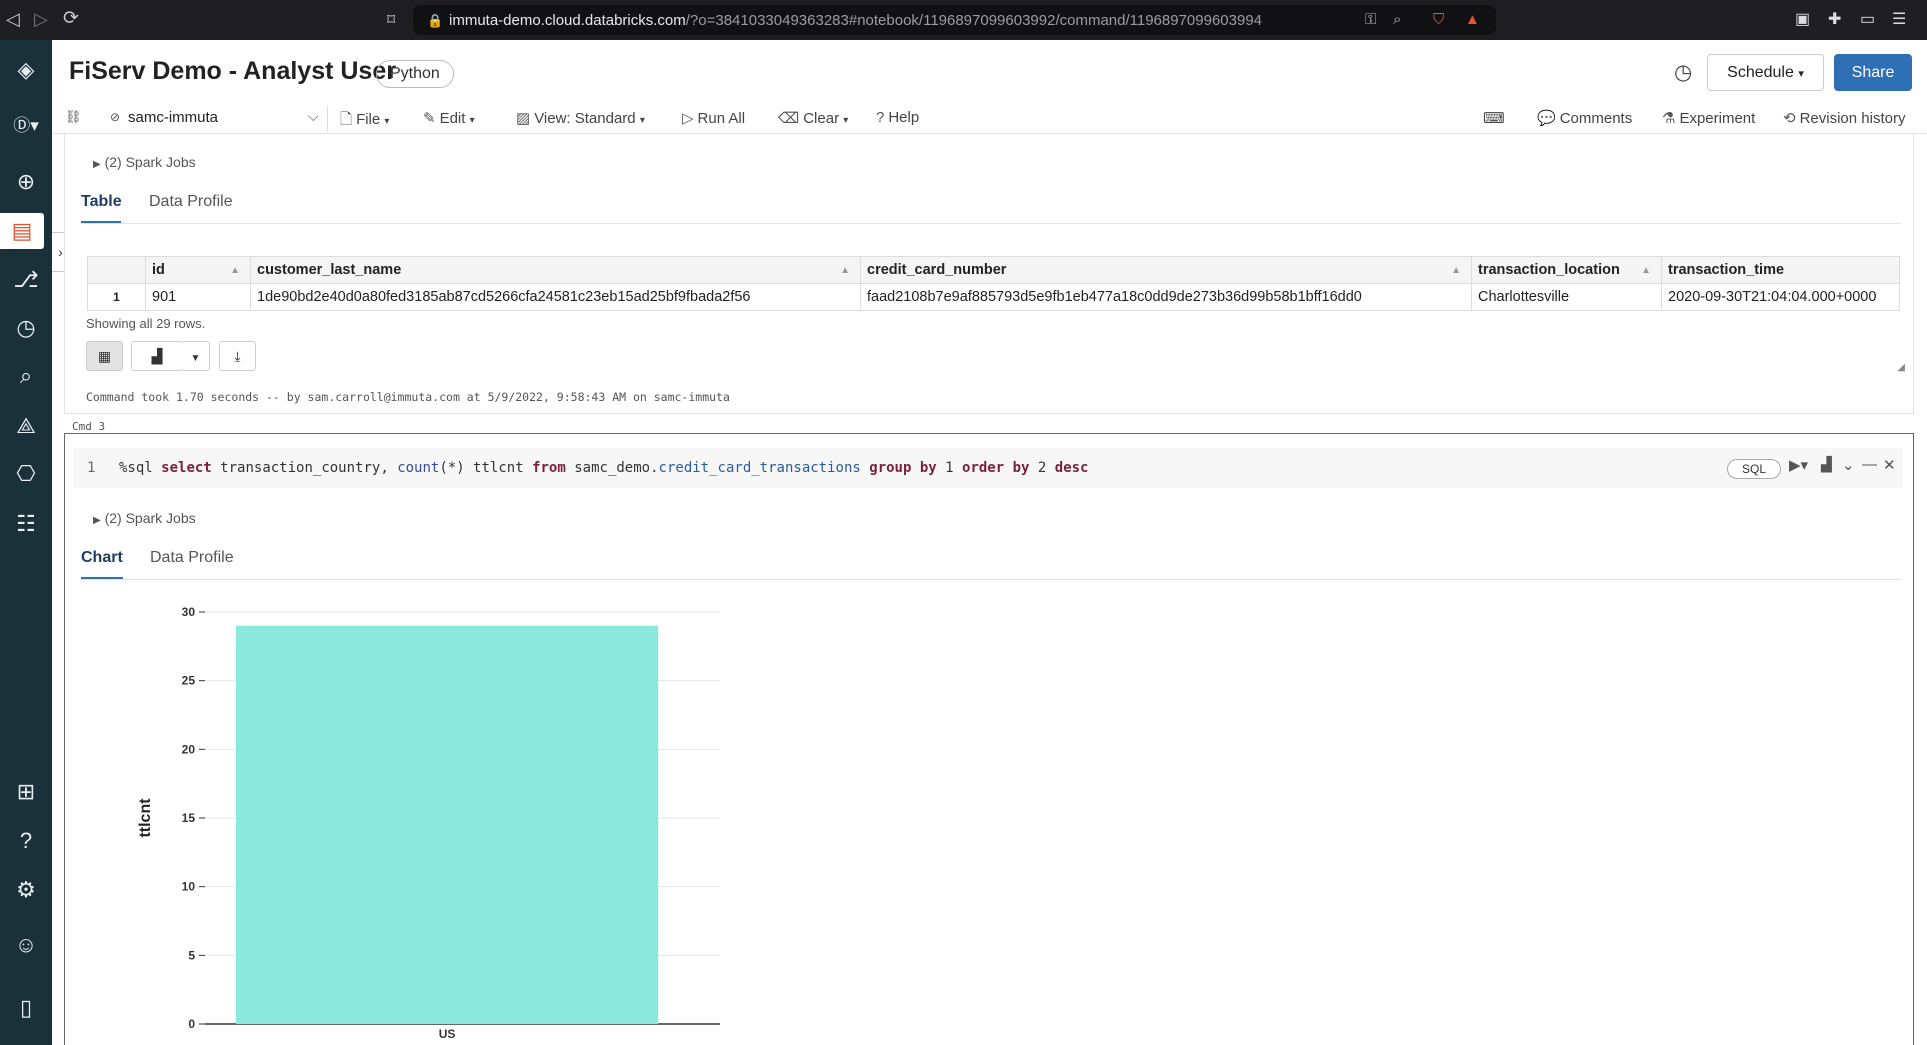 This screenshot has height=1045, width=1927. What do you see at coordinates (173, 117) in the screenshot?
I see `cluster-name: samc-immuta` at bounding box center [173, 117].